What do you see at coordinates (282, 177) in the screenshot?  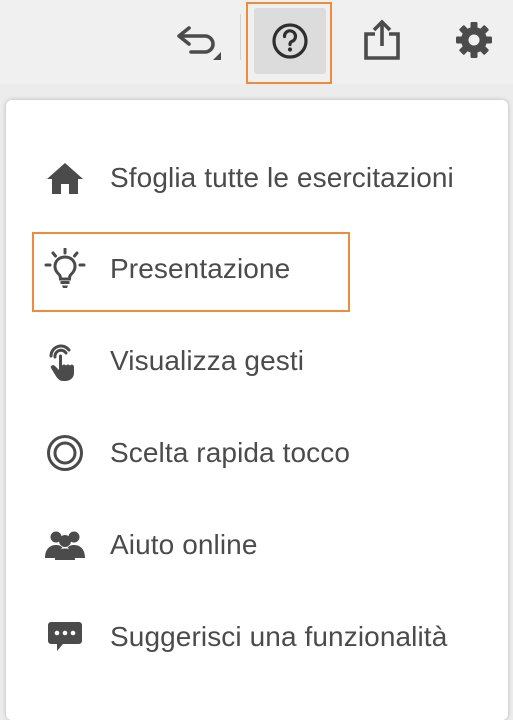 I see `menu-item-label: Sfoglia tutte le esercitazioni` at bounding box center [282, 177].